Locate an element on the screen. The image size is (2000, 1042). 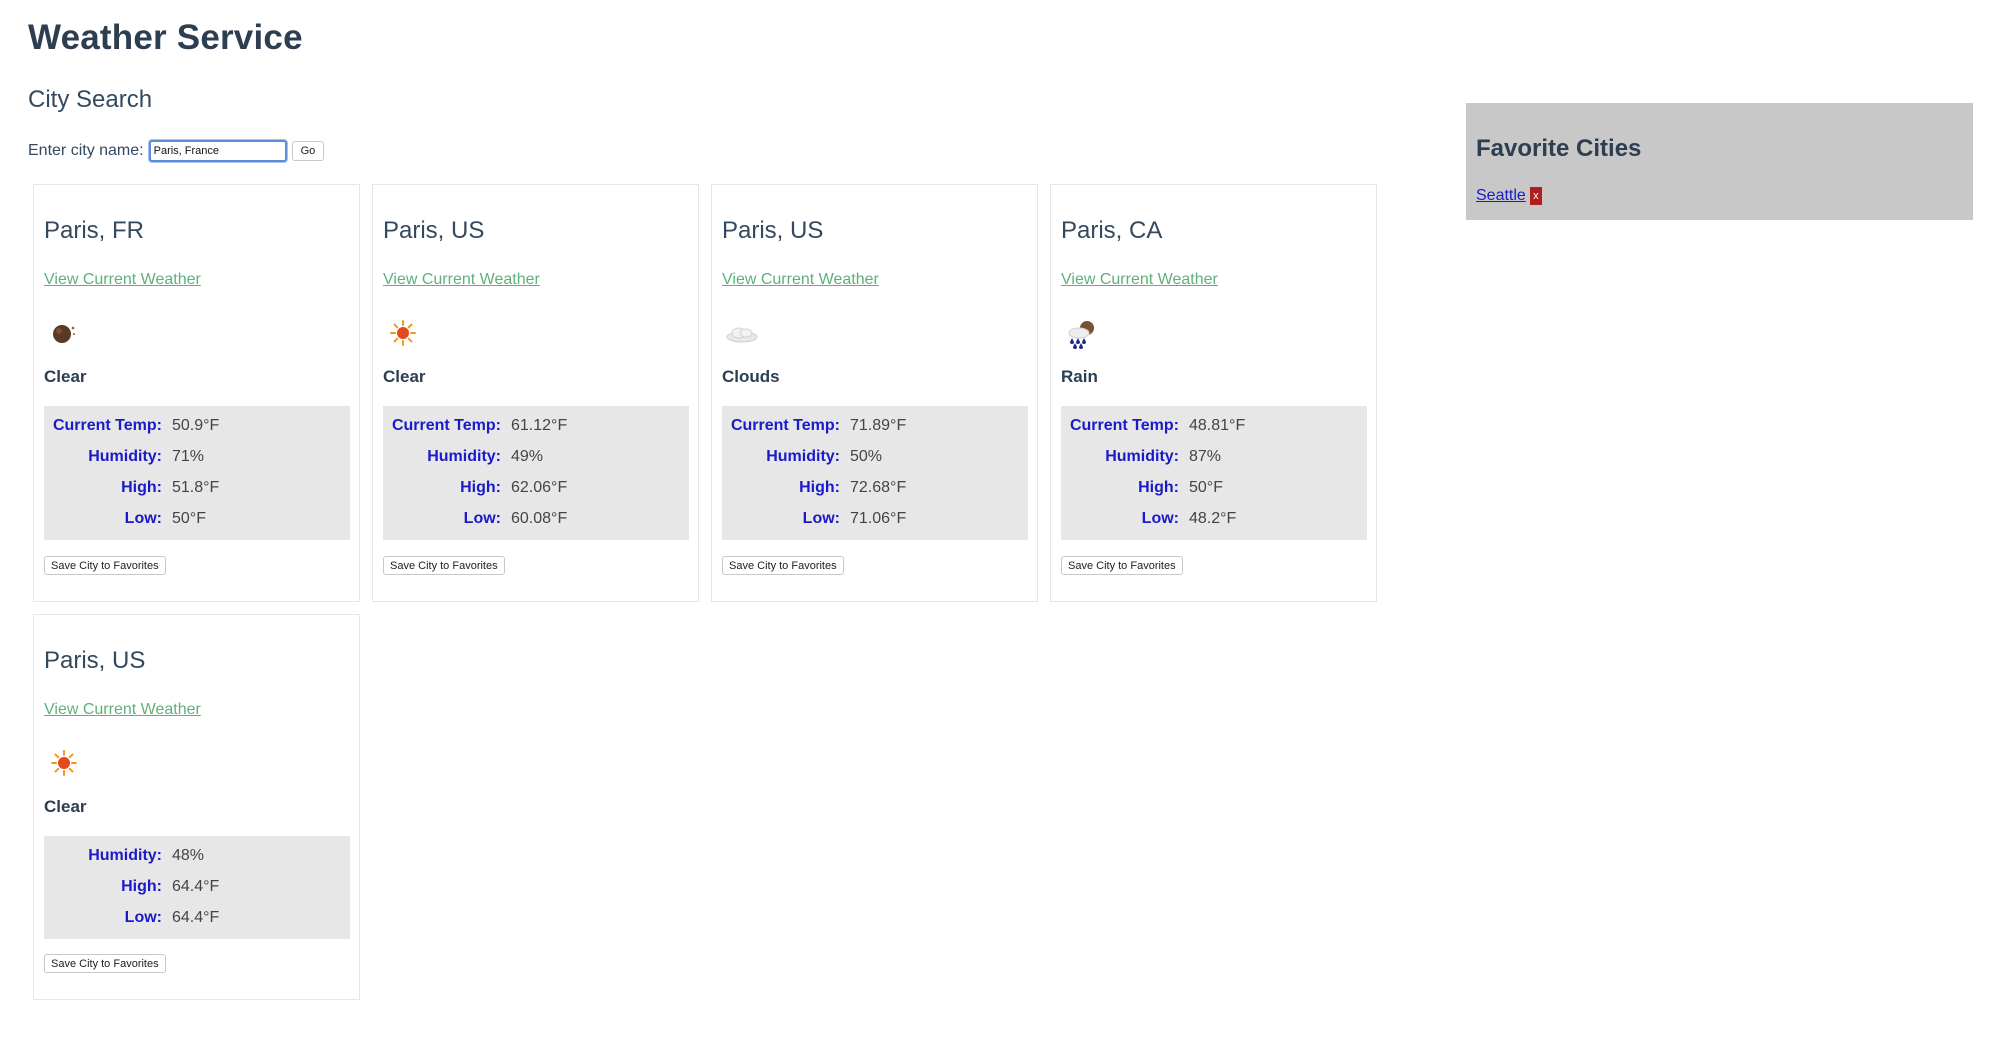
favorite-city-item: Seattle x is located at coordinates (1509, 196).